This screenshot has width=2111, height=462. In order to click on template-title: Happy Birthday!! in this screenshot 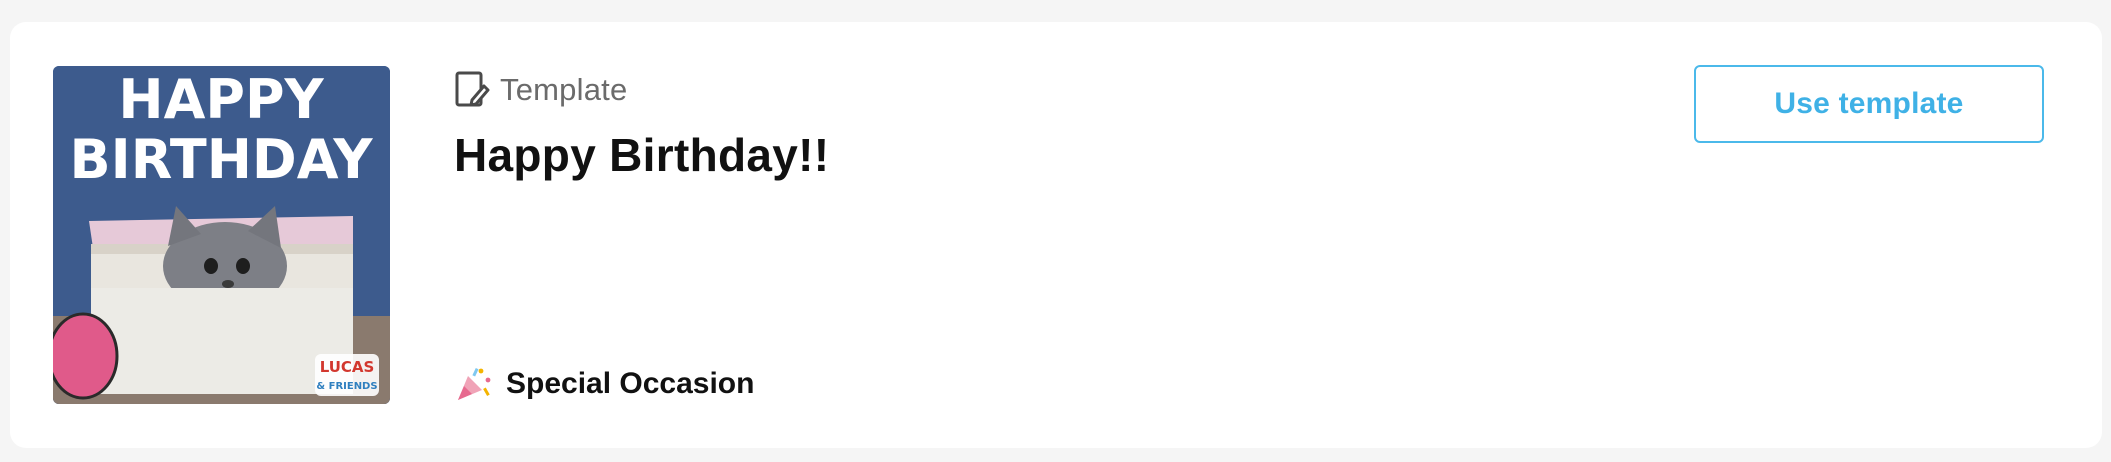, I will do `click(642, 155)`.